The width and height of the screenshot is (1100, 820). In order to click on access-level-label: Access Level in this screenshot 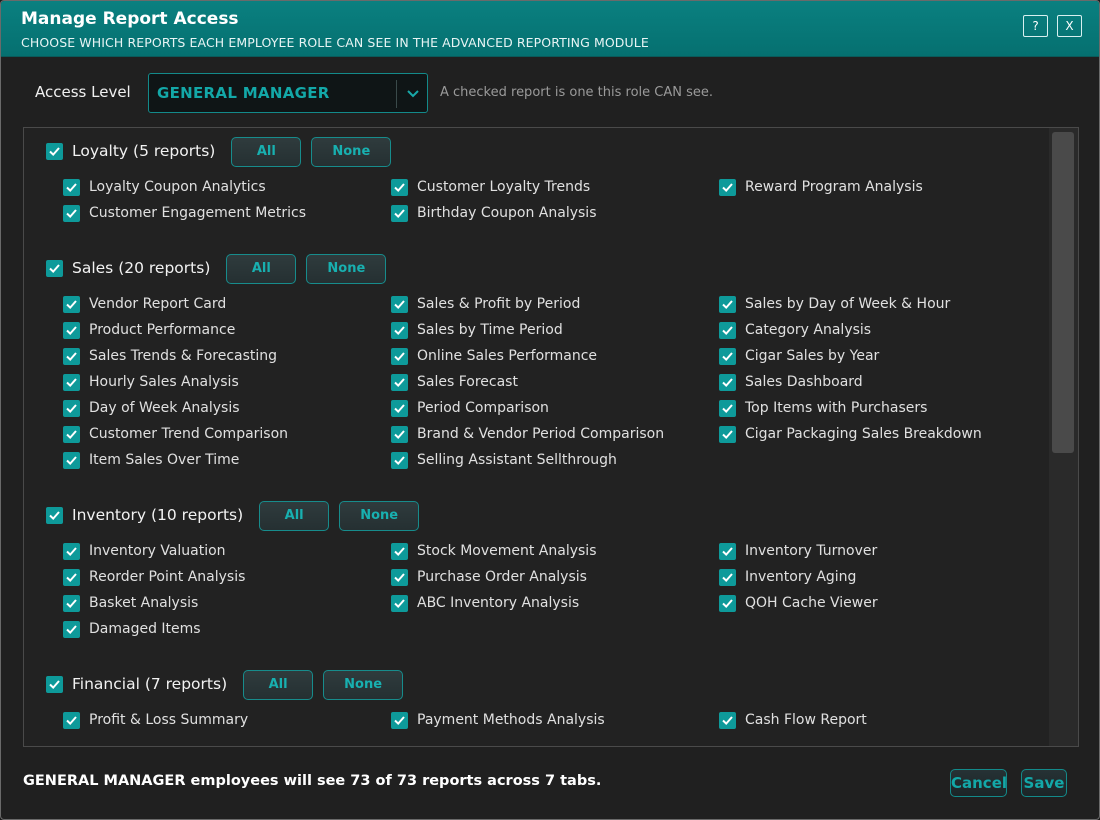, I will do `click(83, 92)`.